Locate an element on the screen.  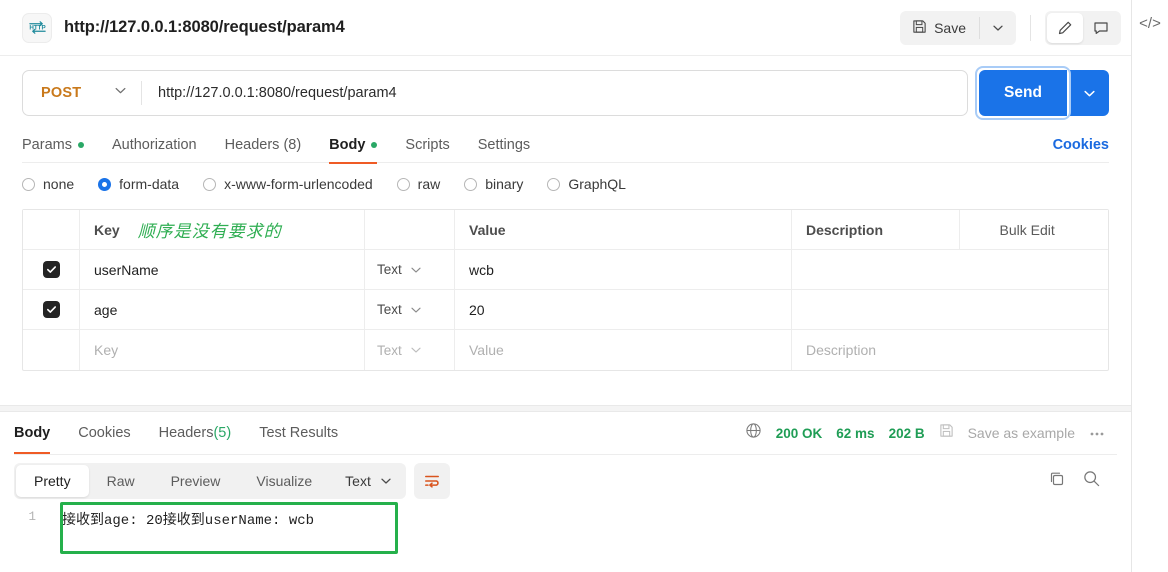
annotation-text-order: 顺序是没有要求的 is located at coordinates (209, 231).